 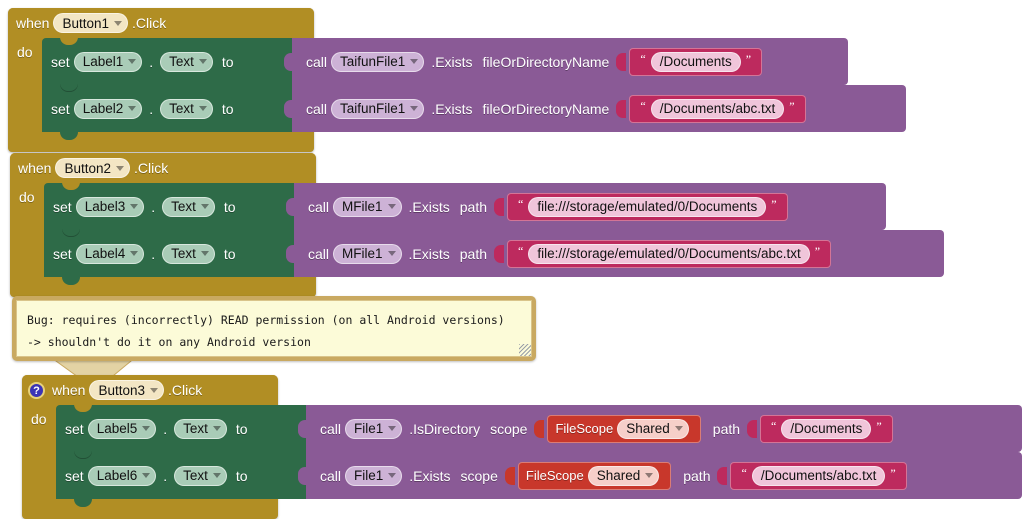 I want to click on component-dropdown-label6: Label6, so click(x=122, y=475).